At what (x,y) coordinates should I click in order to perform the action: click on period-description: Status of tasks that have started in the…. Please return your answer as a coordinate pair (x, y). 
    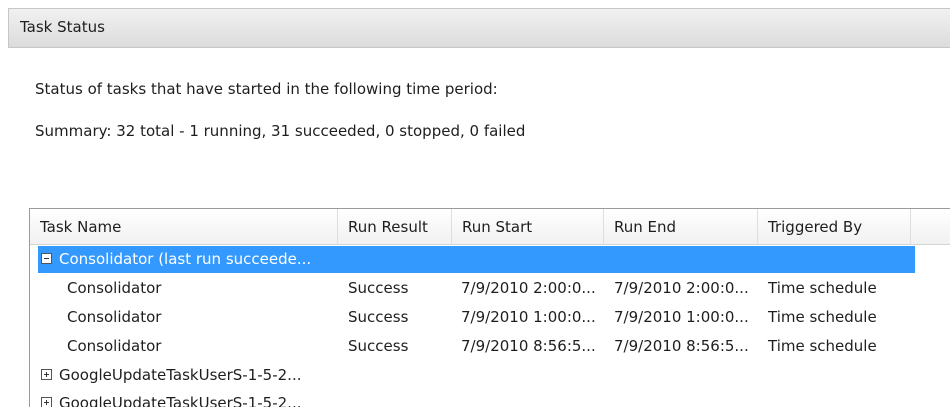
    Looking at the image, I should click on (266, 89).